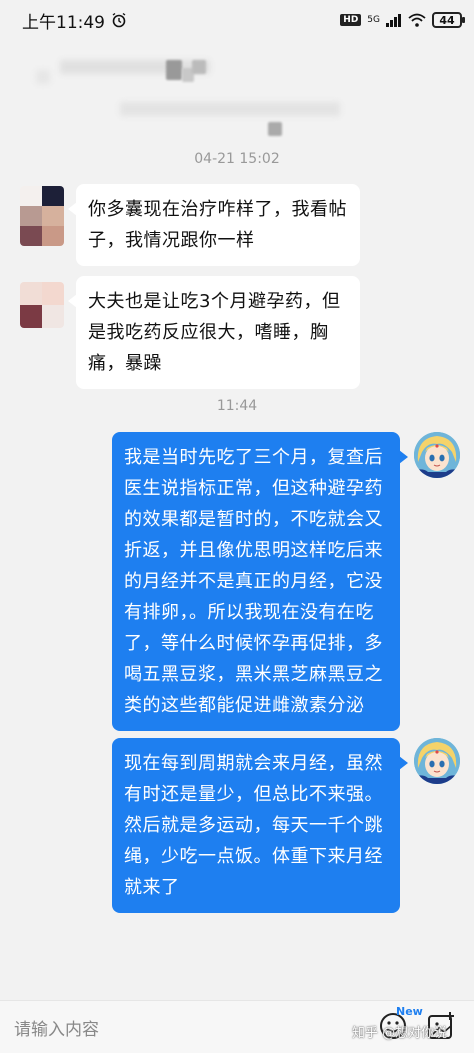 The height and width of the screenshot is (1053, 474). Describe the element at coordinates (43, 77) in the screenshot. I see `back-button-blurred` at that location.